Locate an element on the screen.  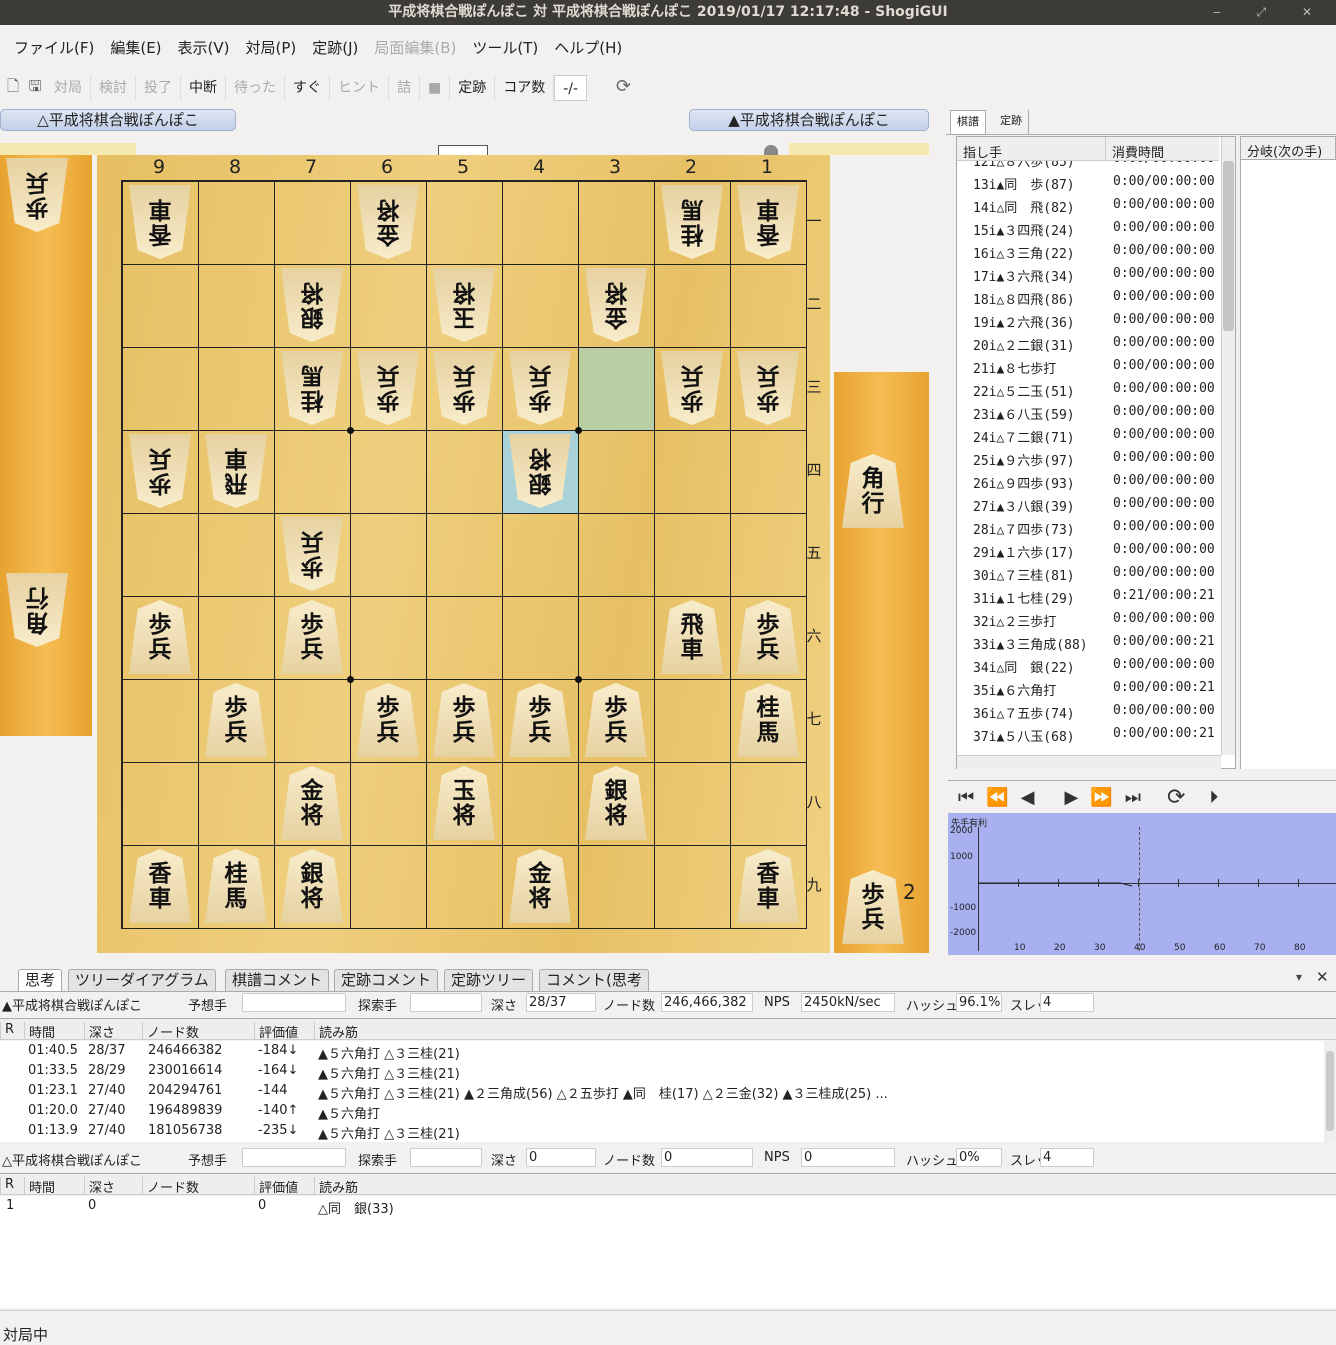
toolbar-button-1: 検討 is located at coordinates (113, 88).